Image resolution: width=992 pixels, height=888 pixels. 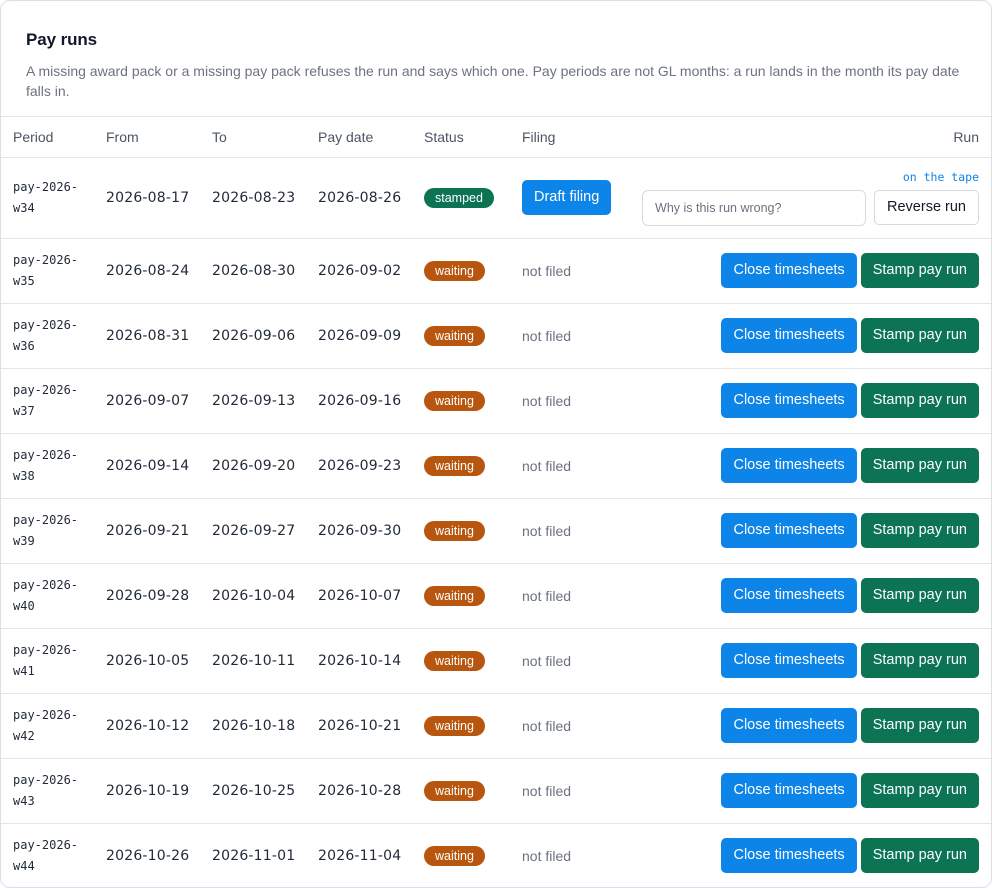 I want to click on from-date: 2026-09-21, so click(x=148, y=531).